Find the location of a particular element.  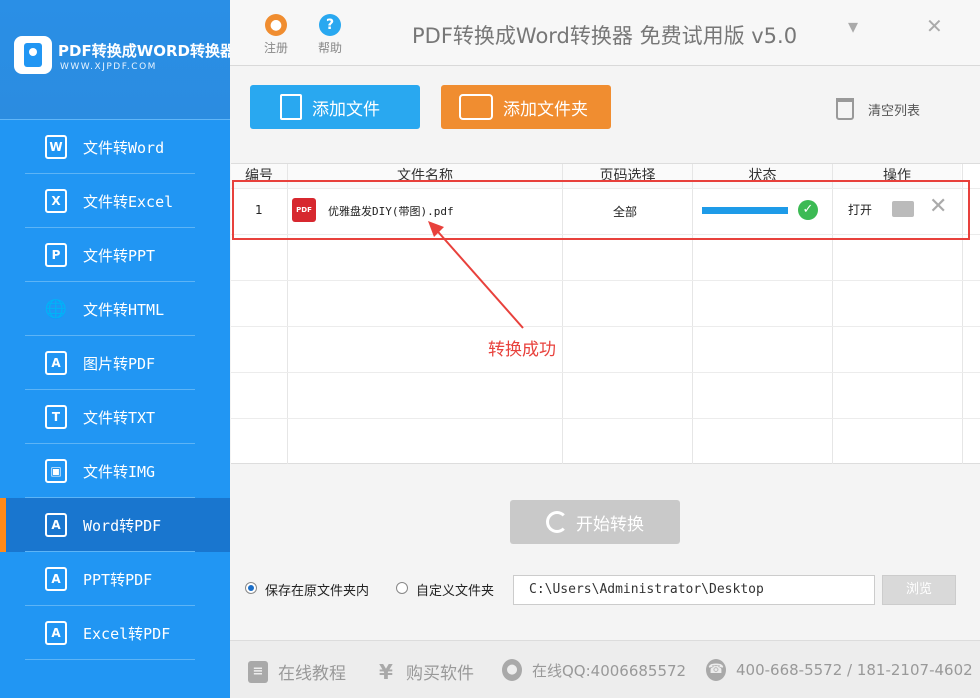

app-logo: PDF转换成WORD转换器 WWW.XJPDF.COM is located at coordinates (117, 60).